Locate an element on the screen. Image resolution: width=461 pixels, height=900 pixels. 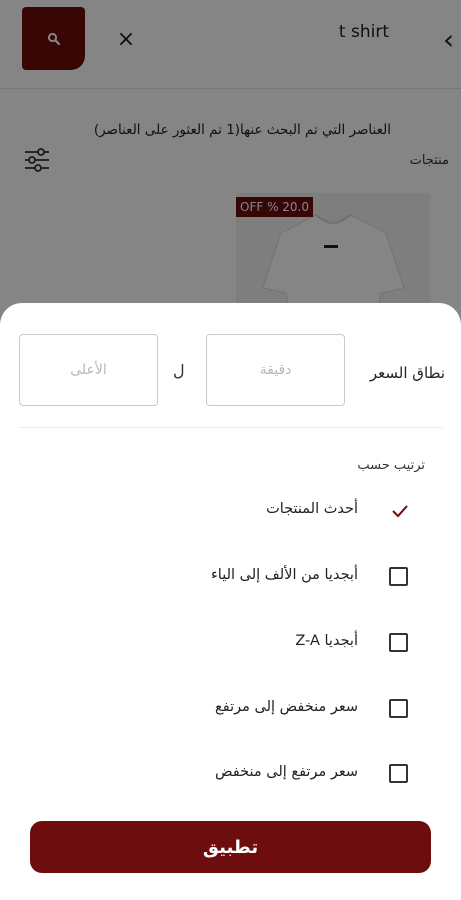
sort-option-label: أبجديا من الألف إلى الياء is located at coordinates (284, 575).